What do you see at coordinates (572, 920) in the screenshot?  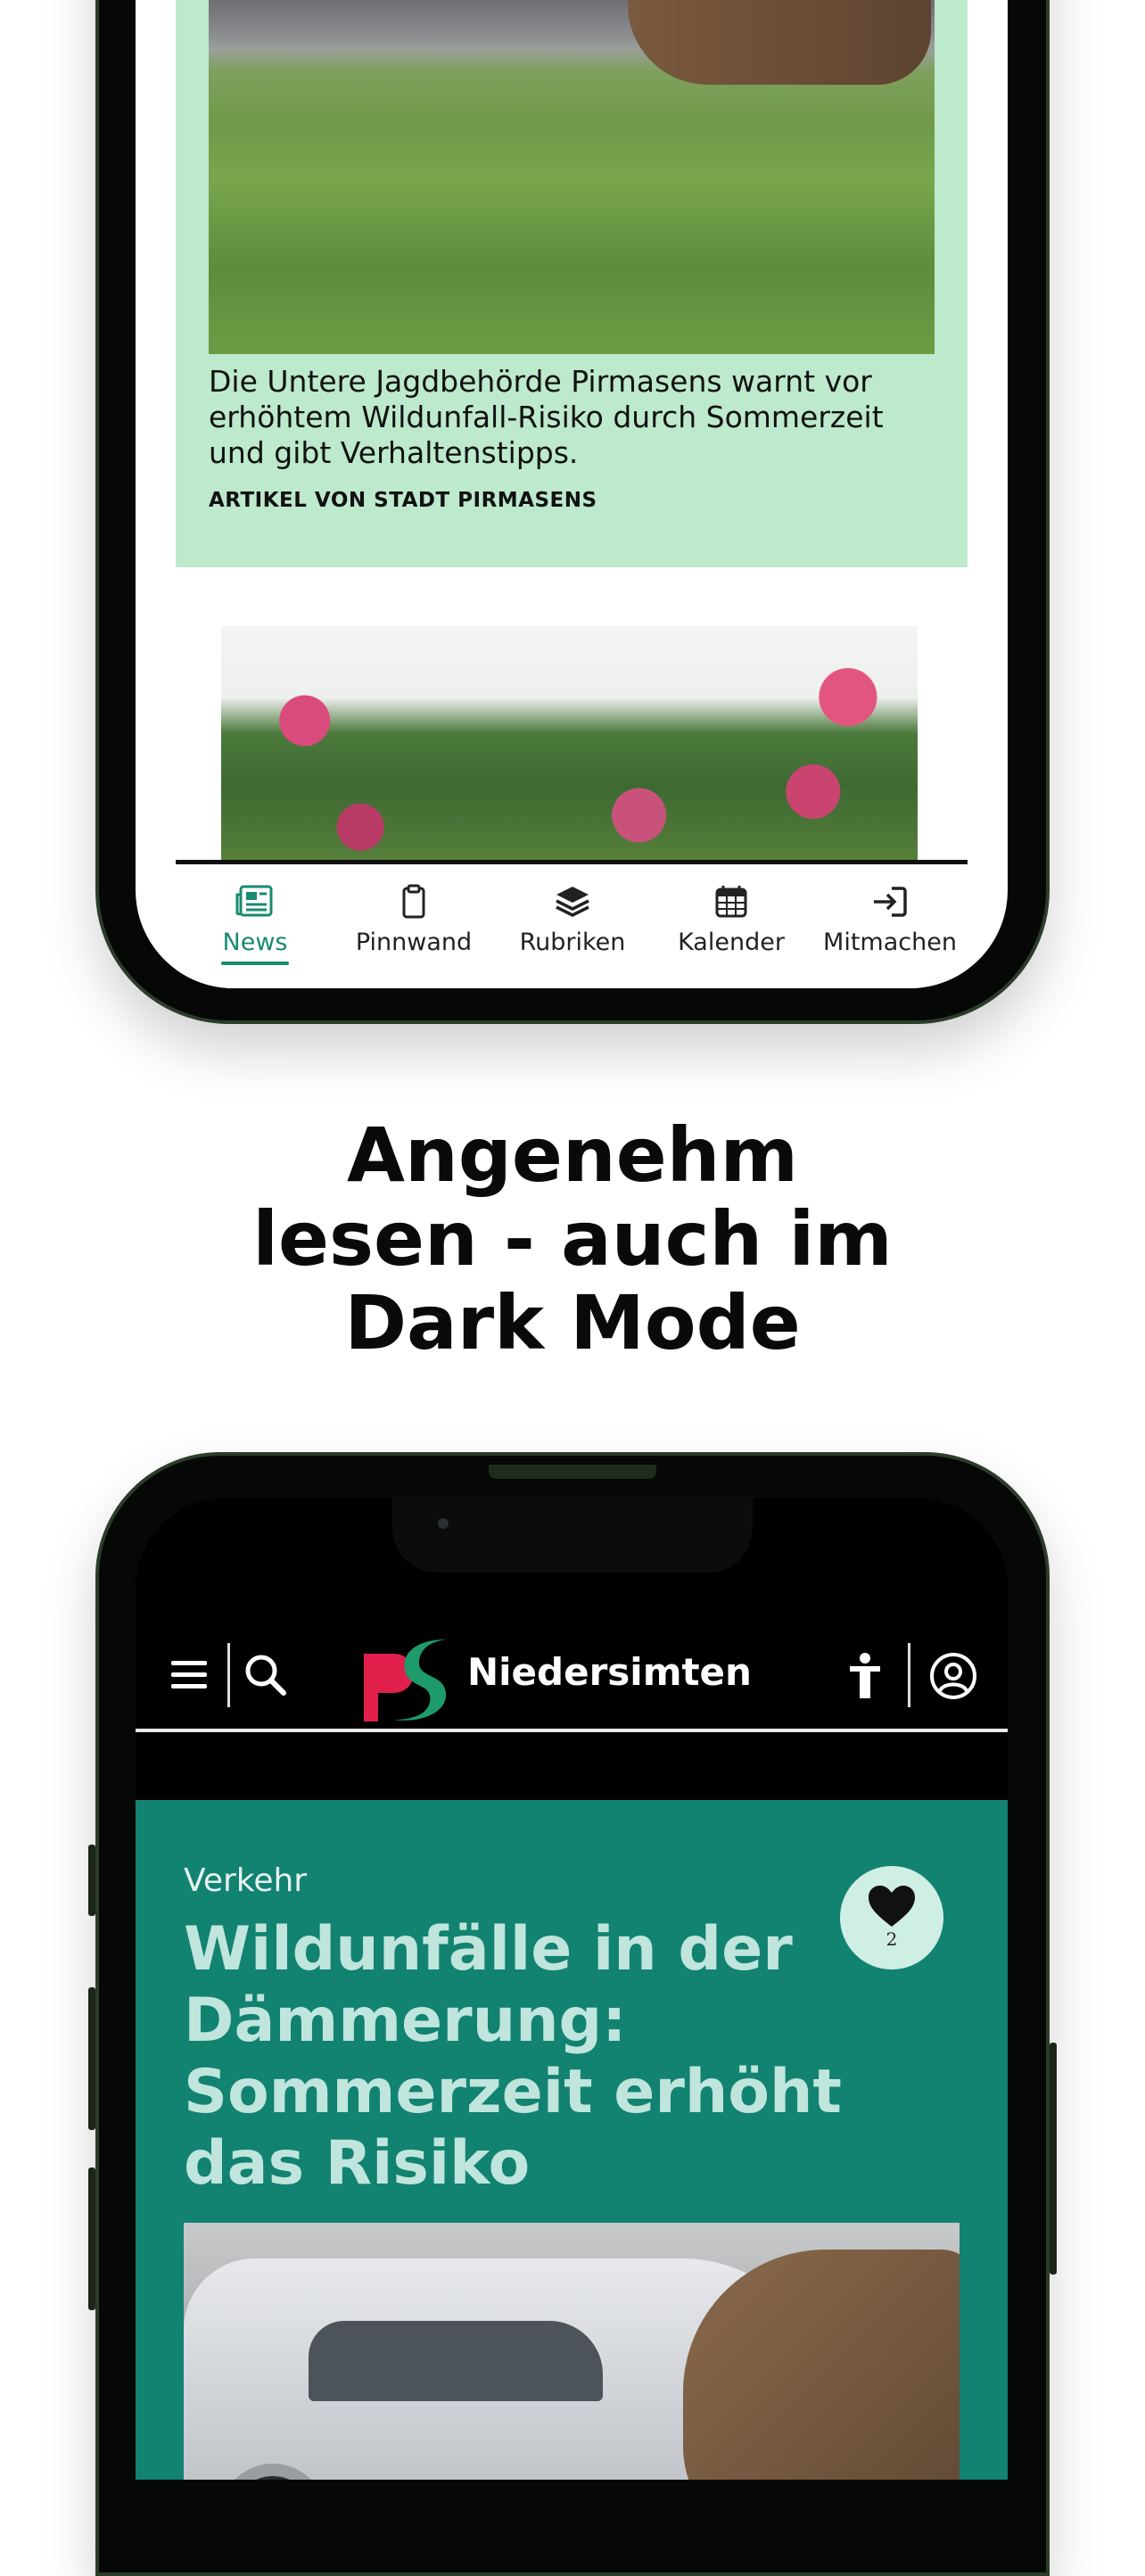 I see `nav-item-rubriken: Rubriken` at bounding box center [572, 920].